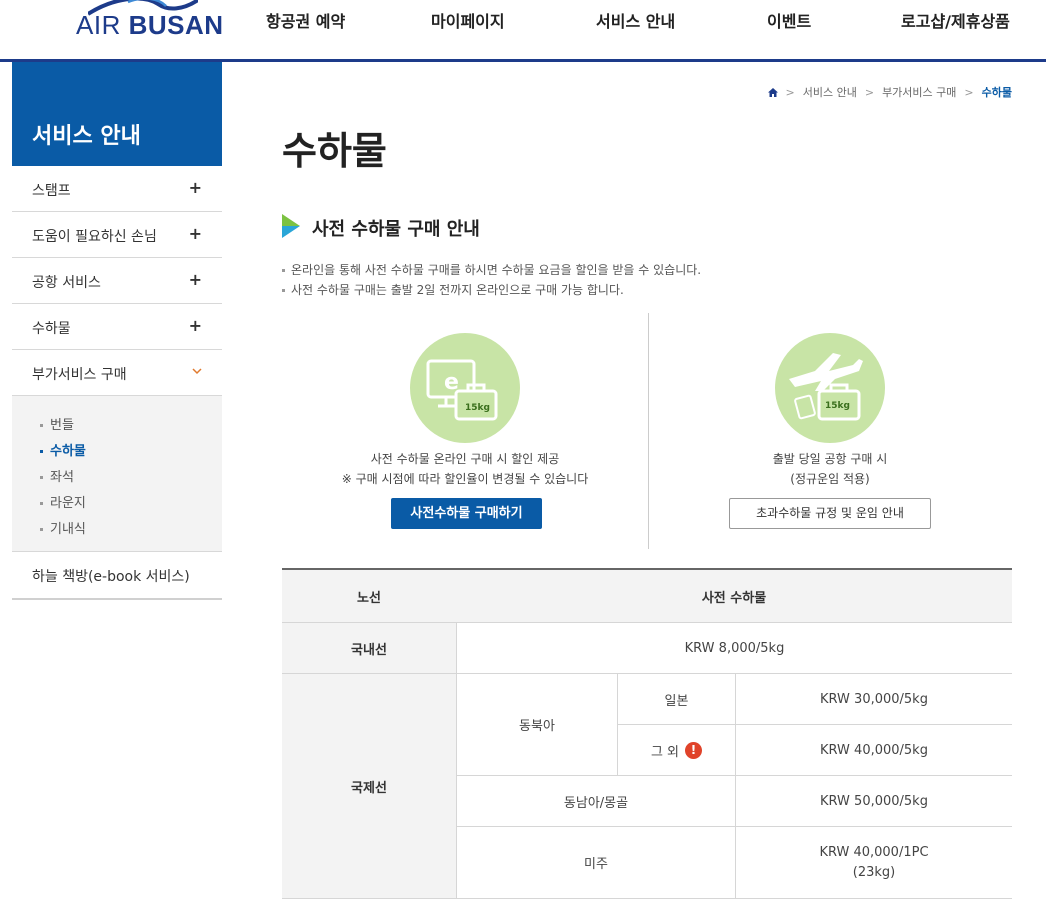 This screenshot has height=913, width=1046. What do you see at coordinates (635, 20) in the screenshot?
I see `nav-service: 서비스 안내` at bounding box center [635, 20].